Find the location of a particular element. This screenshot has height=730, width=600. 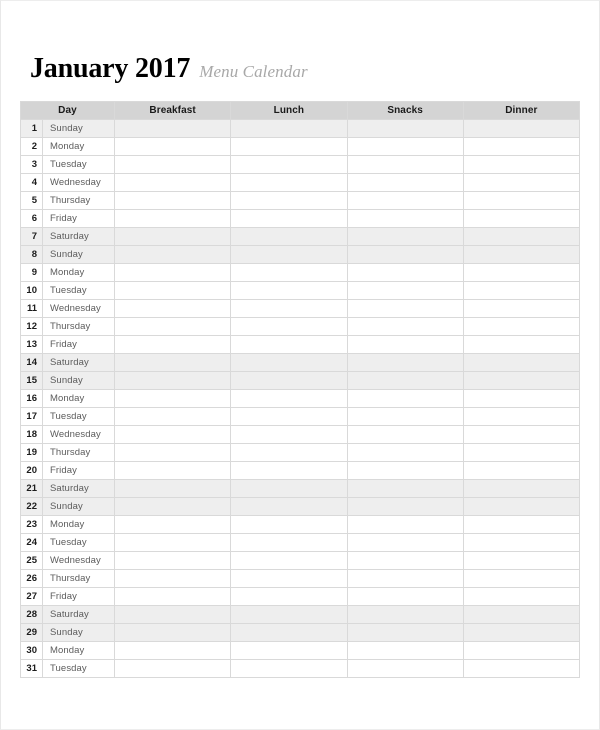

column-header-dinner: Dinner is located at coordinates (521, 110).